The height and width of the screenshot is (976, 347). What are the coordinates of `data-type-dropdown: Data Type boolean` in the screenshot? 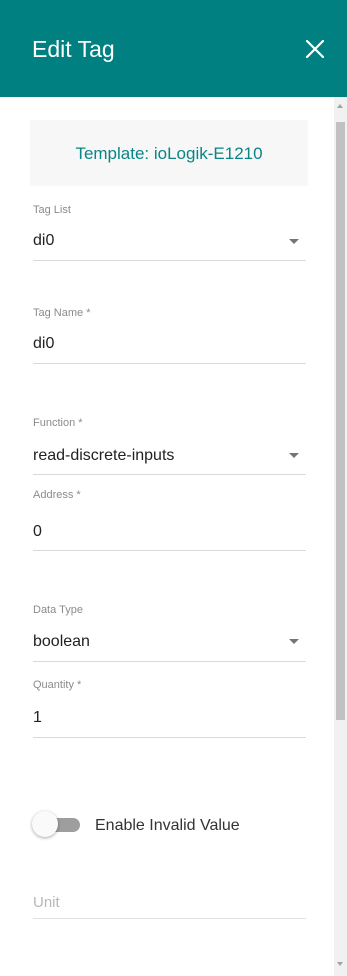 It's located at (169, 634).